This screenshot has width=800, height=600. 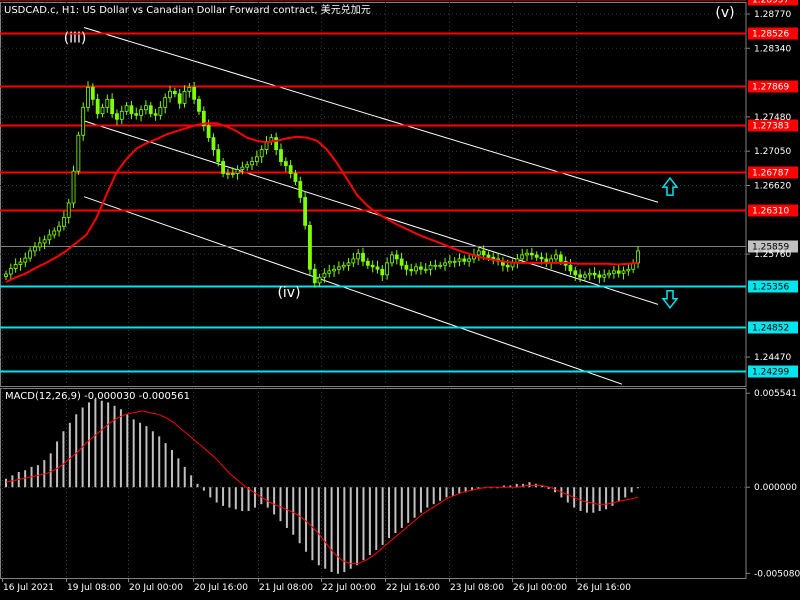 What do you see at coordinates (286, 588) in the screenshot?
I see `x-tick-label: 21 Jul 08:00` at bounding box center [286, 588].